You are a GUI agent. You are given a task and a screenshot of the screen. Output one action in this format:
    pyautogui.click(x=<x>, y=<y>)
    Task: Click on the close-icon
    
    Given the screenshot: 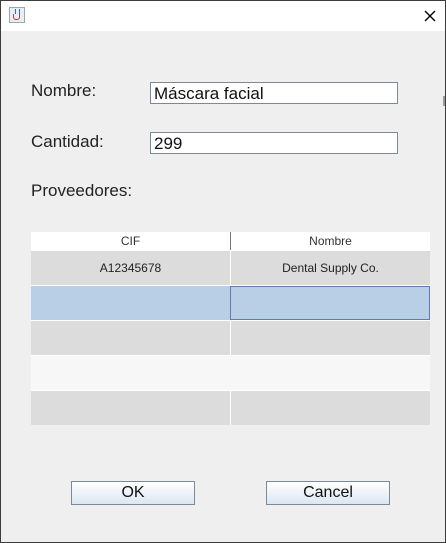 What is the action you would take?
    pyautogui.click(x=430, y=16)
    